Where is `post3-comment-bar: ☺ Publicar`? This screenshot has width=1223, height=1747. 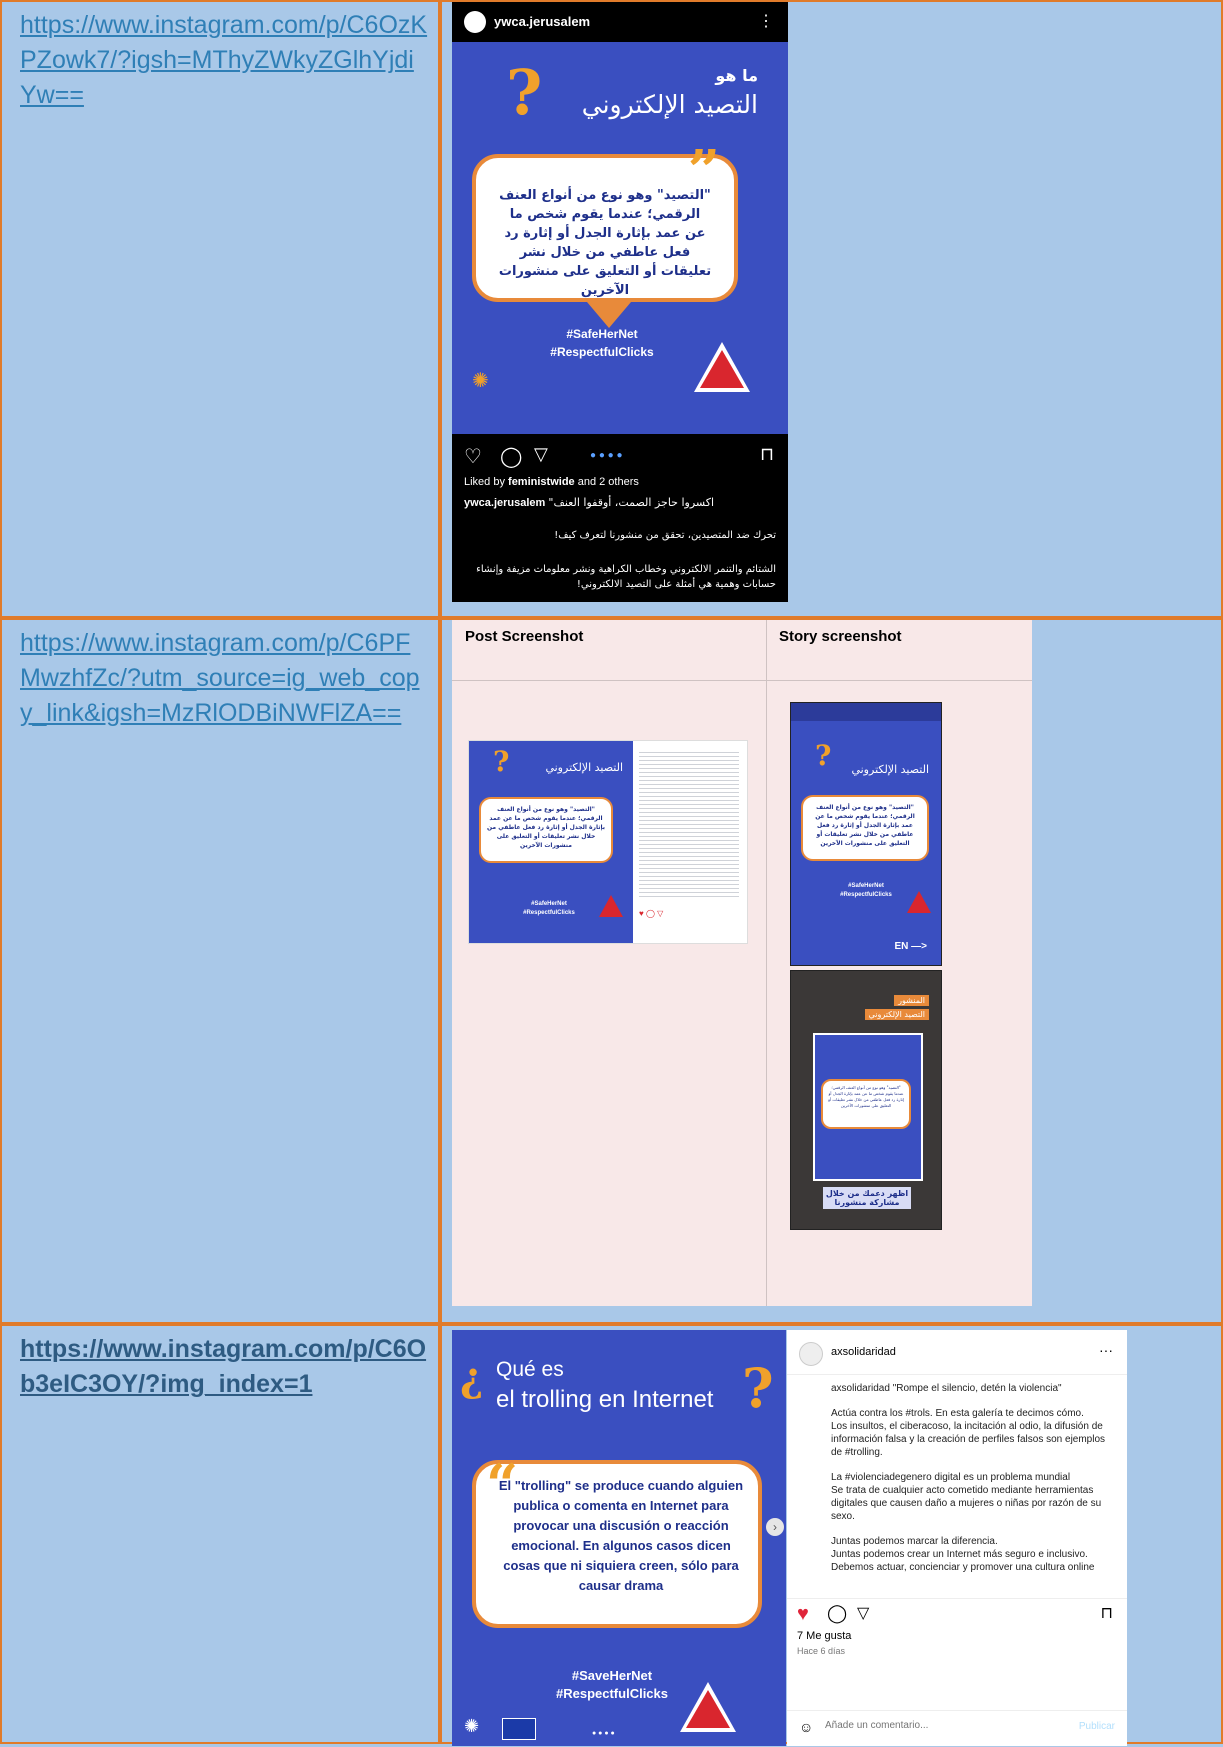
post3-comment-bar: ☺ Publicar is located at coordinates (957, 1728).